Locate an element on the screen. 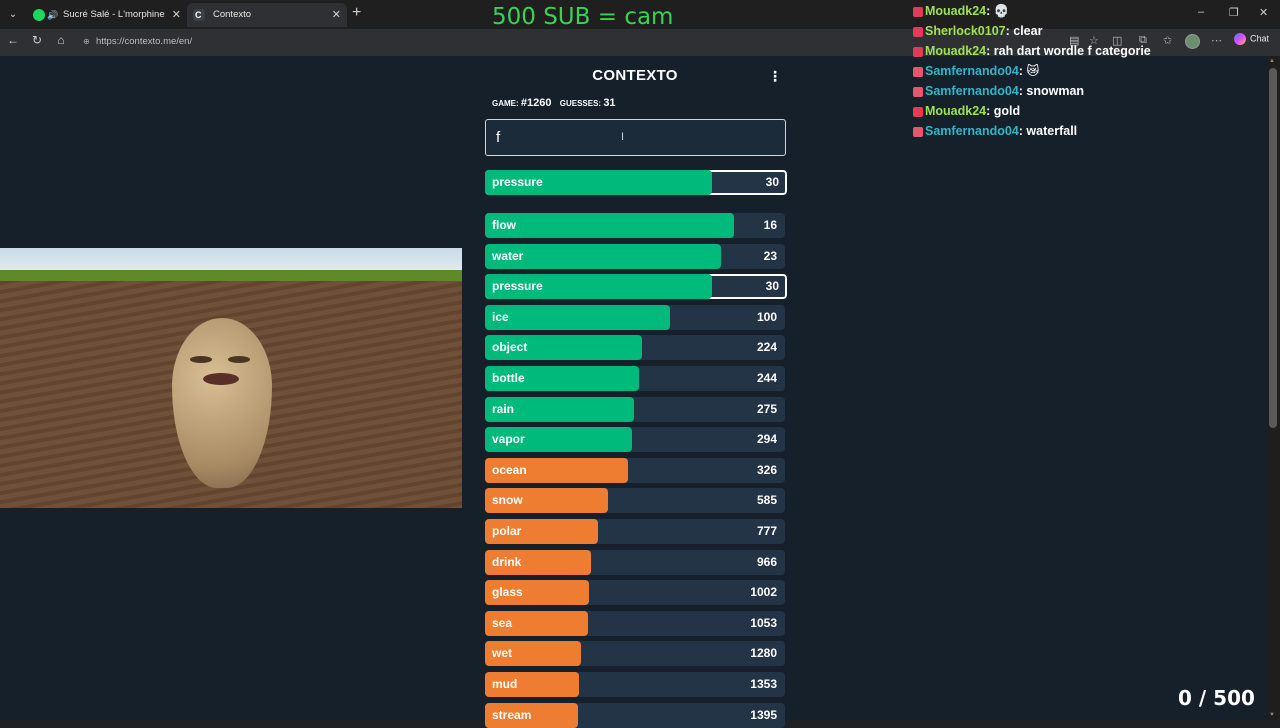  site-info-icon: ⊕ is located at coordinates (86, 42).